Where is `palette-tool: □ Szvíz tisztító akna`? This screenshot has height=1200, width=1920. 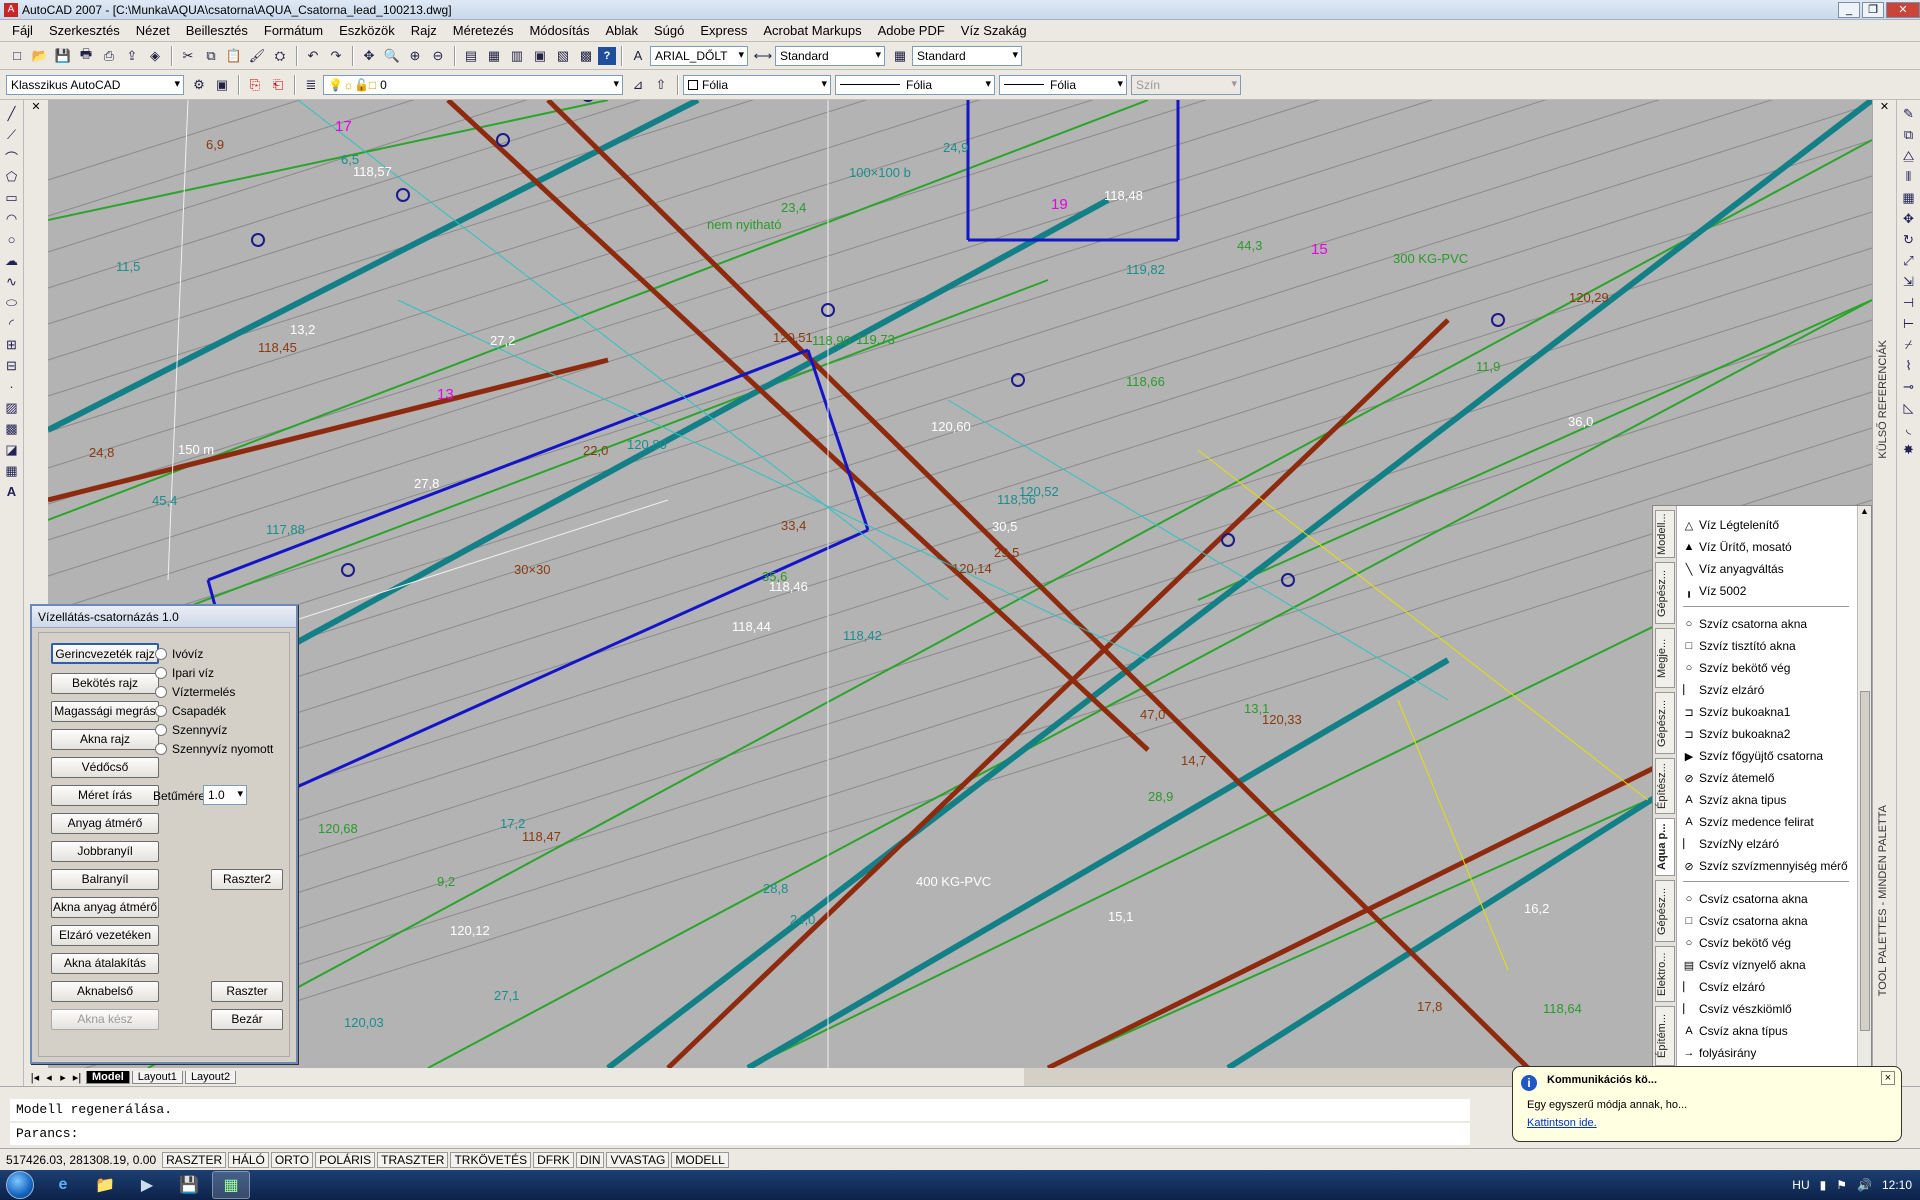 palette-tool: □ Szvíz tisztító akna is located at coordinates (1767, 646).